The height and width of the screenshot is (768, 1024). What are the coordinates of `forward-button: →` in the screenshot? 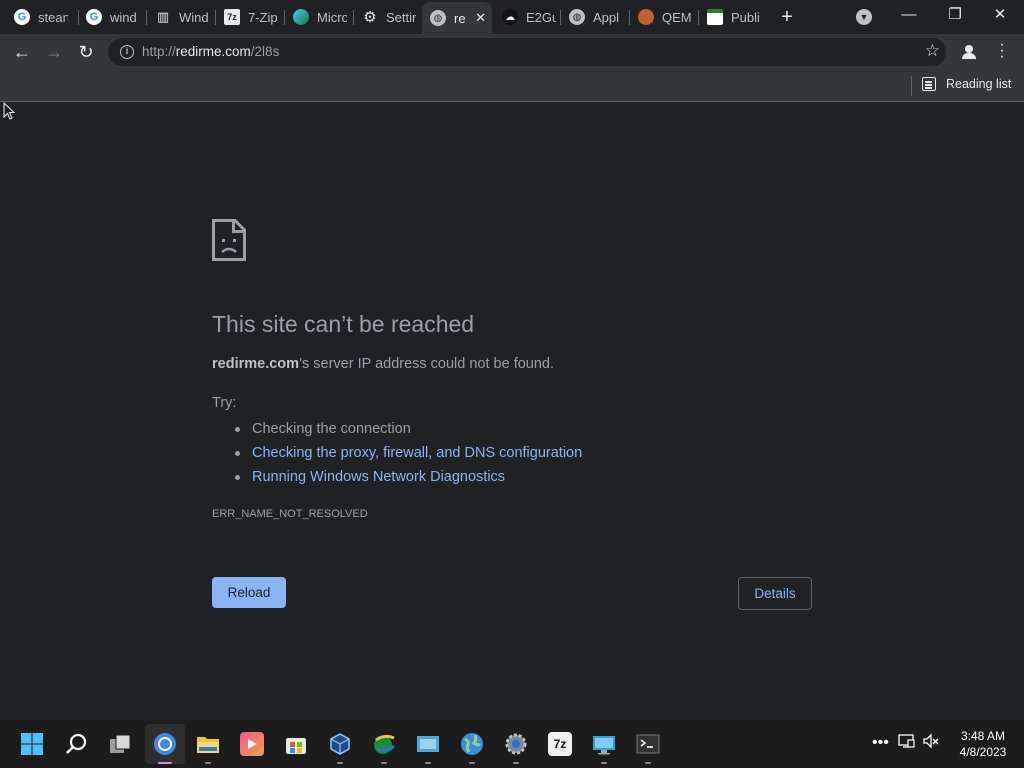 It's located at (54, 52).